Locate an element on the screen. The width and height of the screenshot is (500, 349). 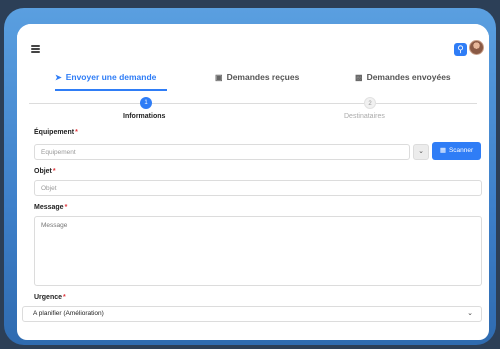
send-icon: ➤ is located at coordinates (58, 77).